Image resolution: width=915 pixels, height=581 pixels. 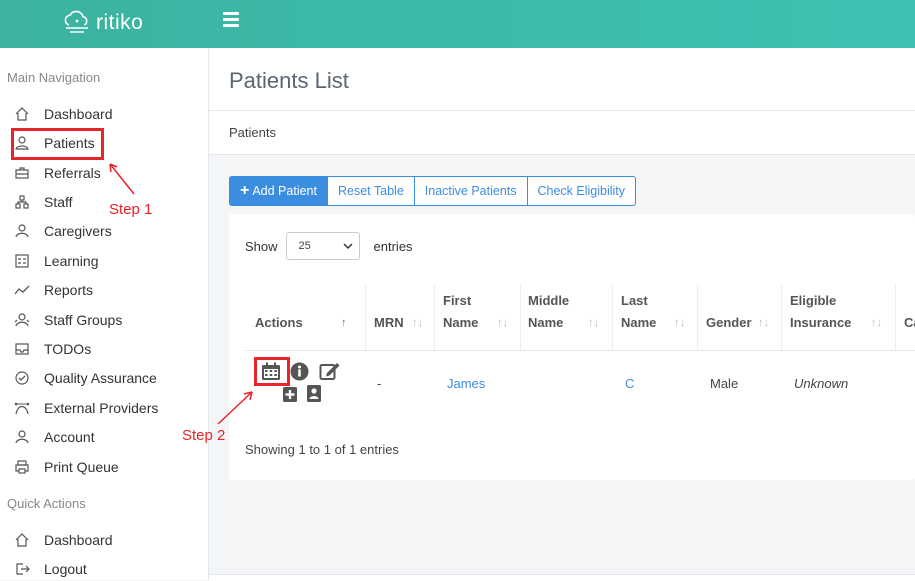 What do you see at coordinates (370, 191) in the screenshot?
I see `reset-table-button: Reset Table` at bounding box center [370, 191].